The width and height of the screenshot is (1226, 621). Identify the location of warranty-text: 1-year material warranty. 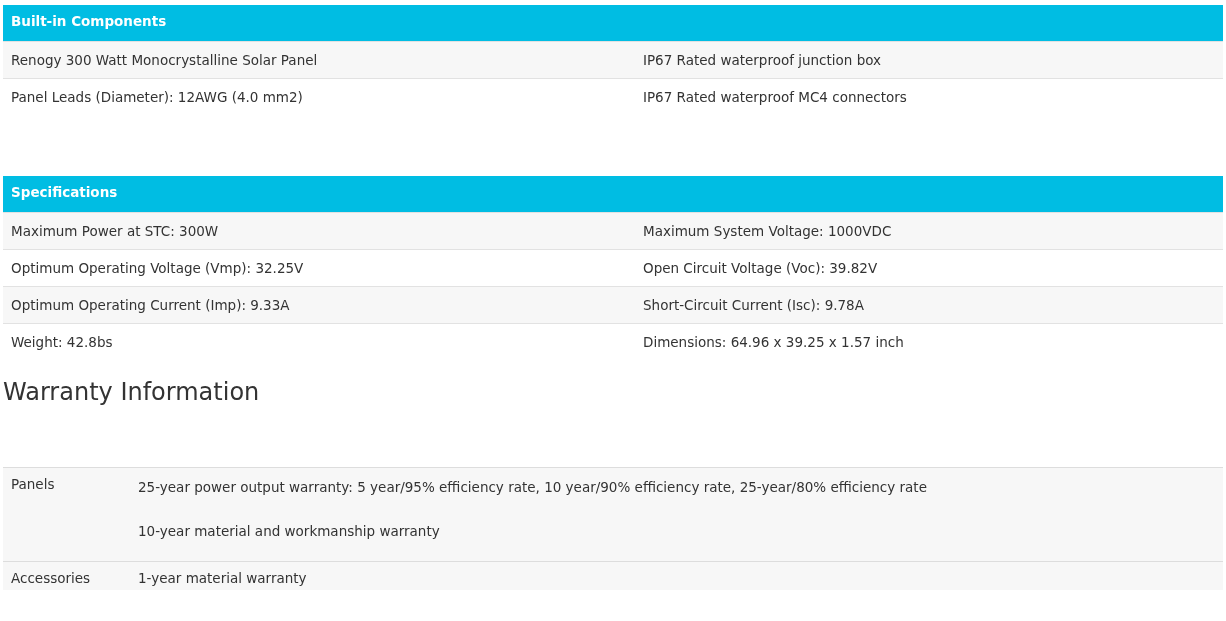
(223, 578).